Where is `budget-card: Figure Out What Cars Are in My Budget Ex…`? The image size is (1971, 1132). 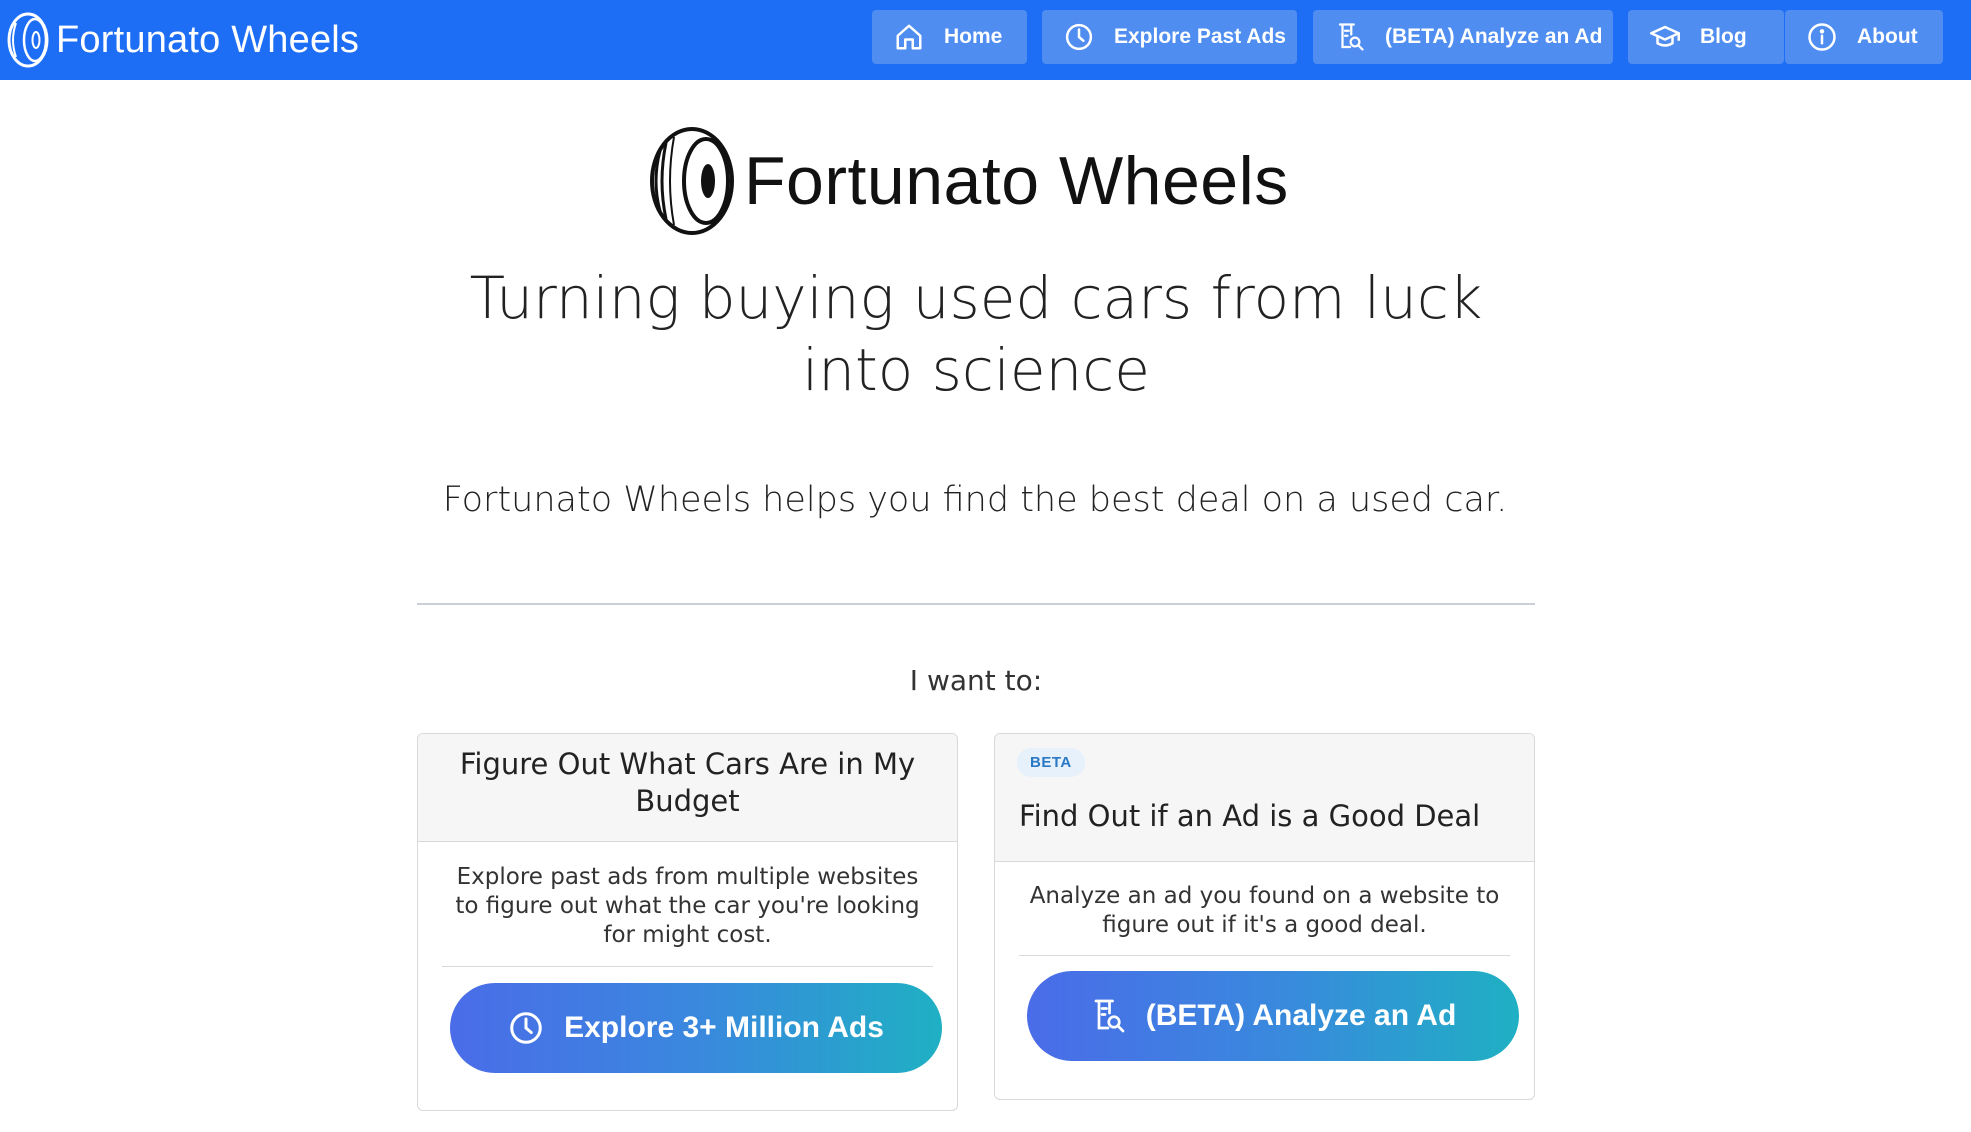
budget-card: Figure Out What Cars Are in My Budget Ex… is located at coordinates (687, 922).